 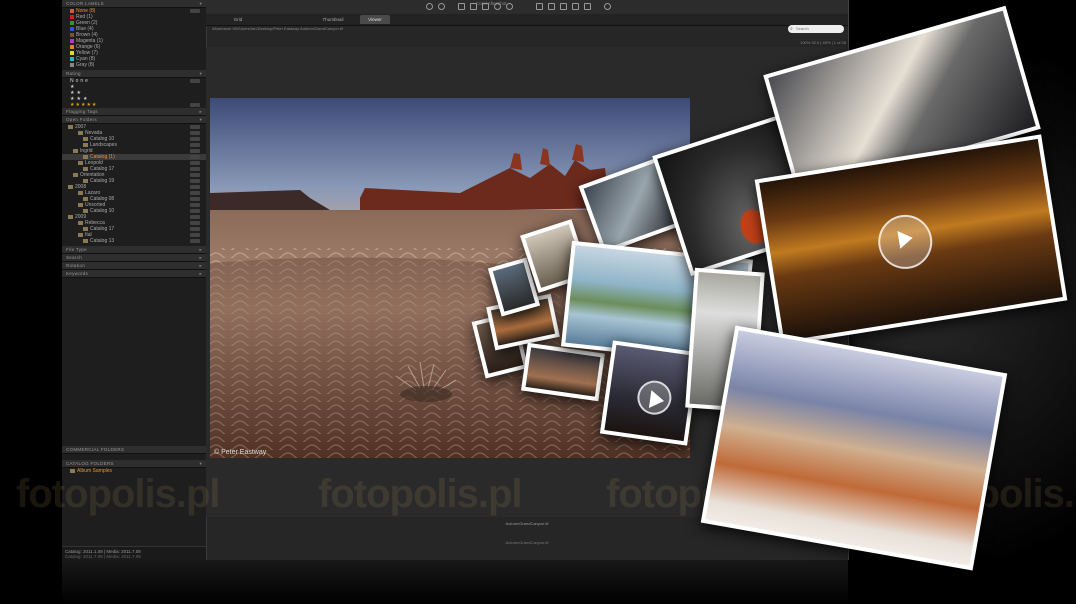 I want to click on folder-label: Catalog 13, so click(x=102, y=241).